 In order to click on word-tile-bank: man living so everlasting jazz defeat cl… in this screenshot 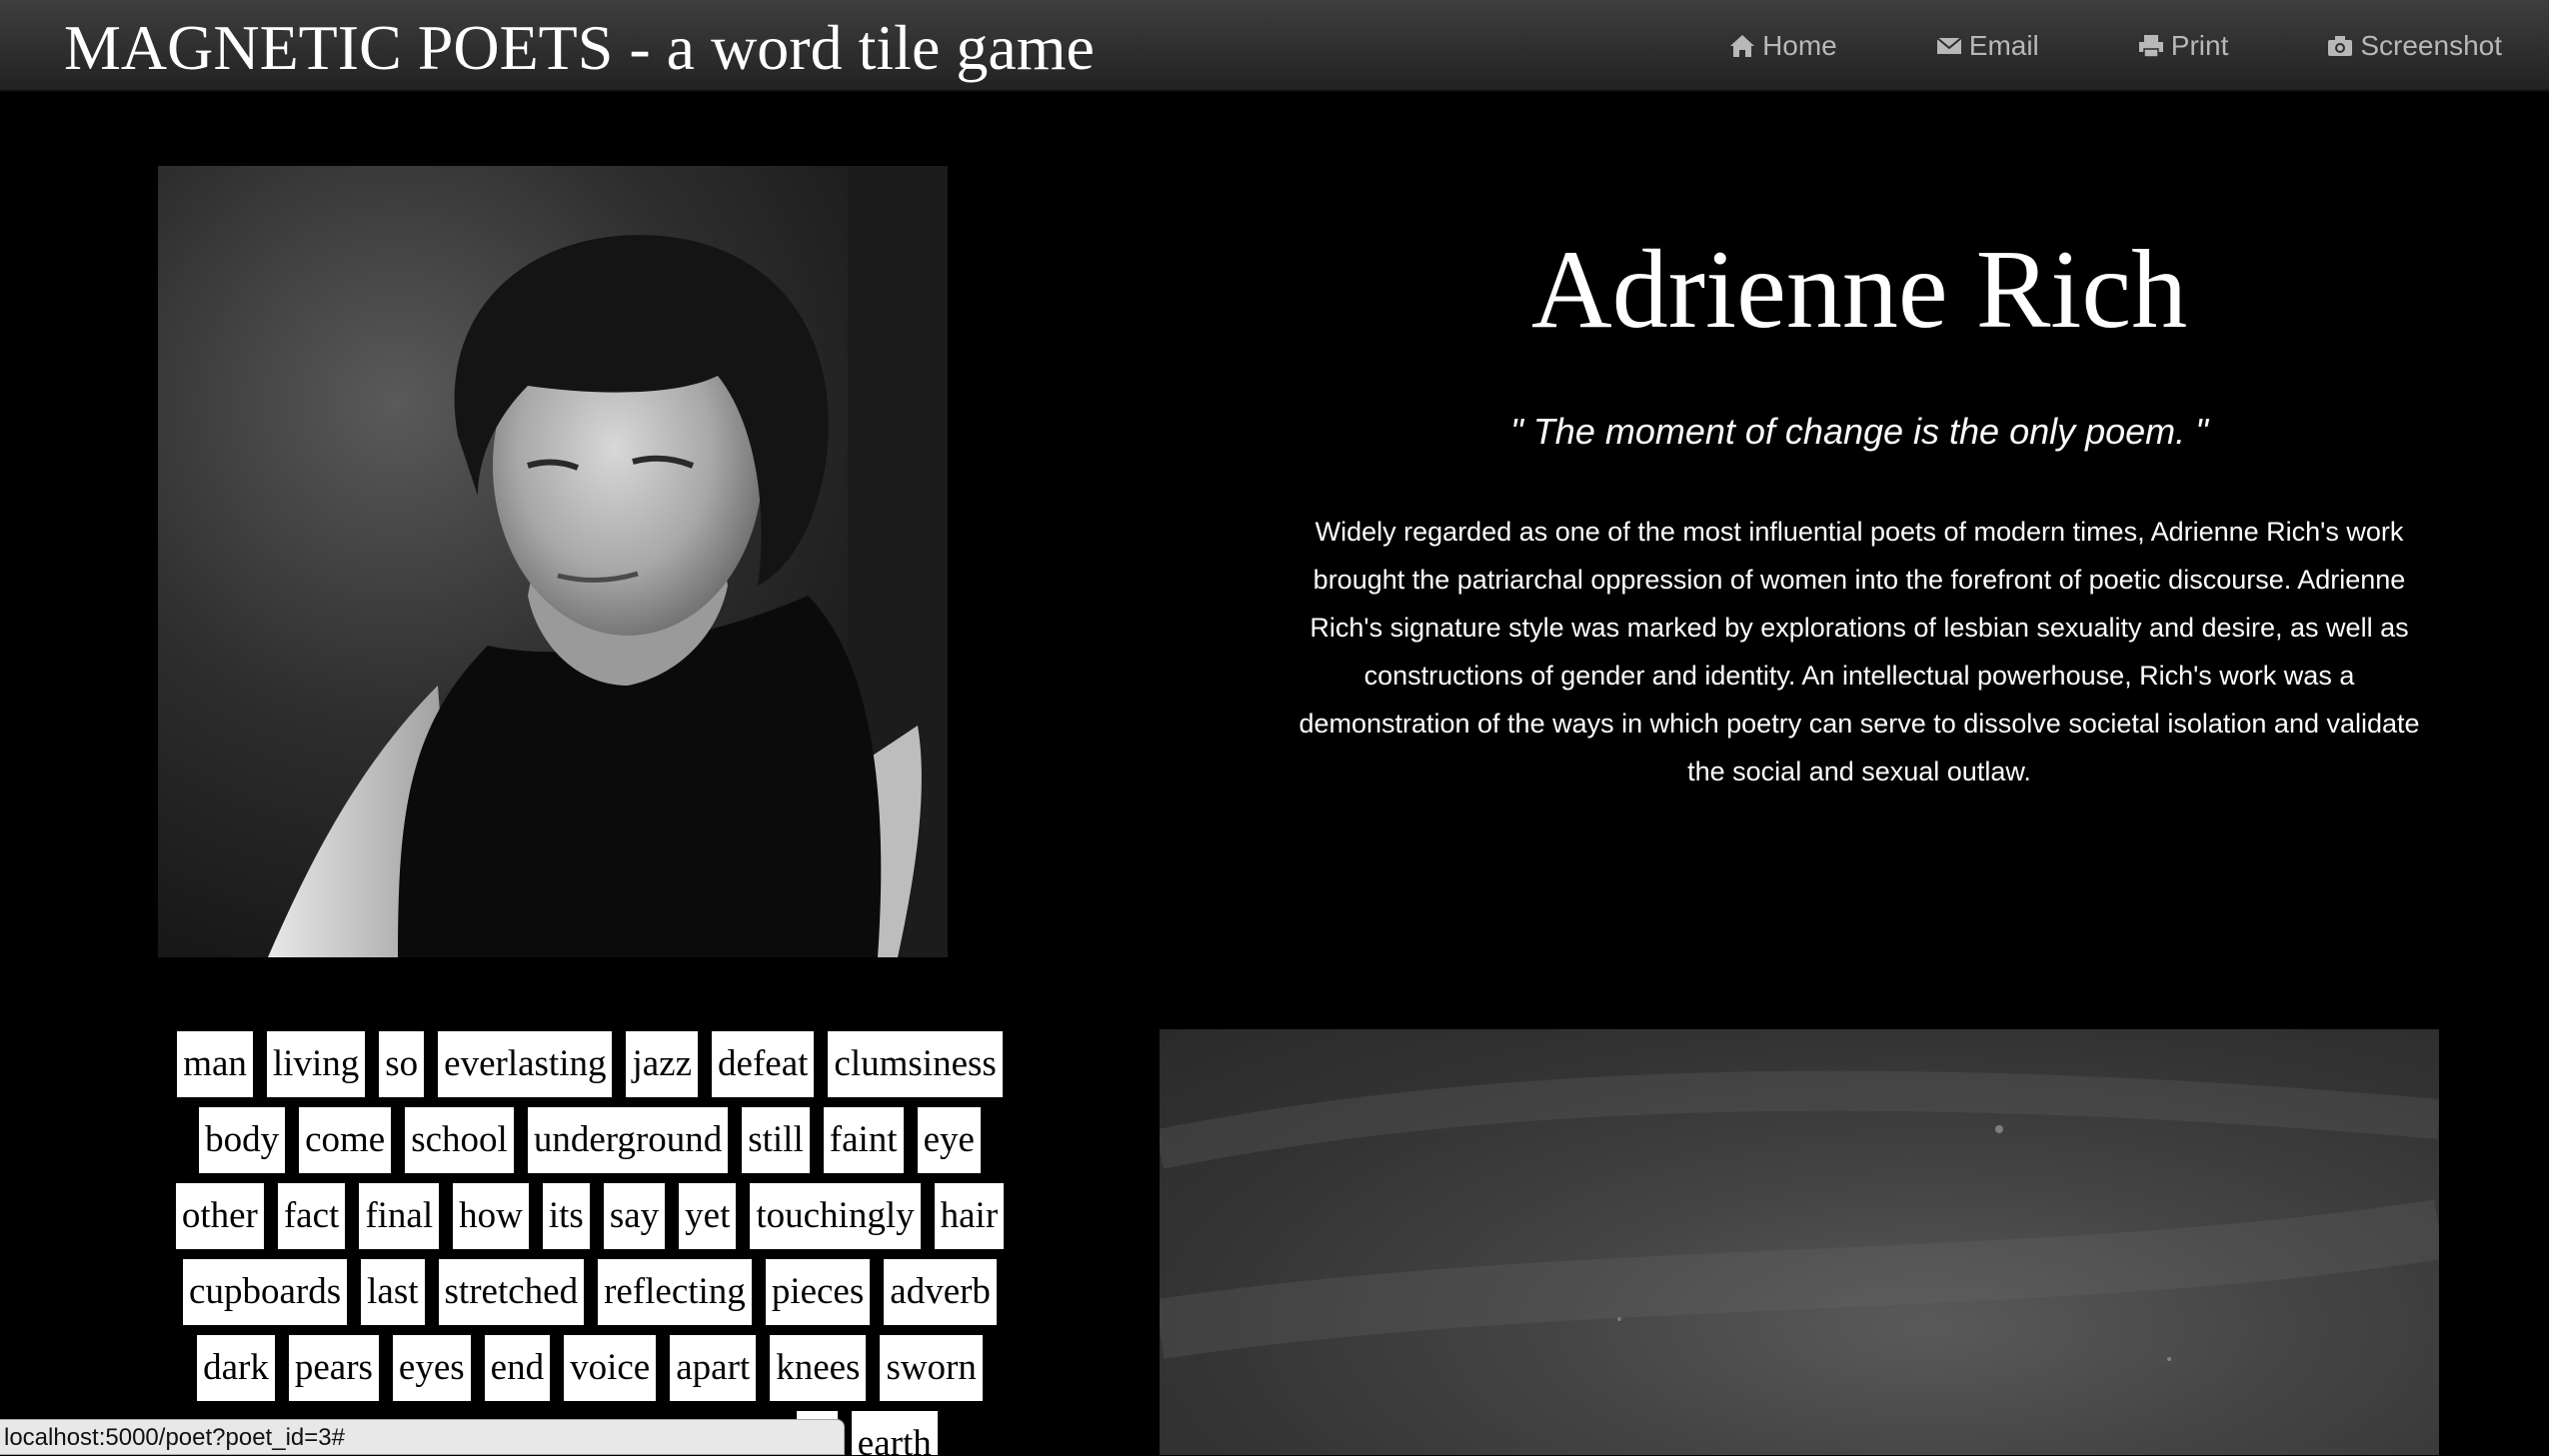, I will do `click(590, 1243)`.